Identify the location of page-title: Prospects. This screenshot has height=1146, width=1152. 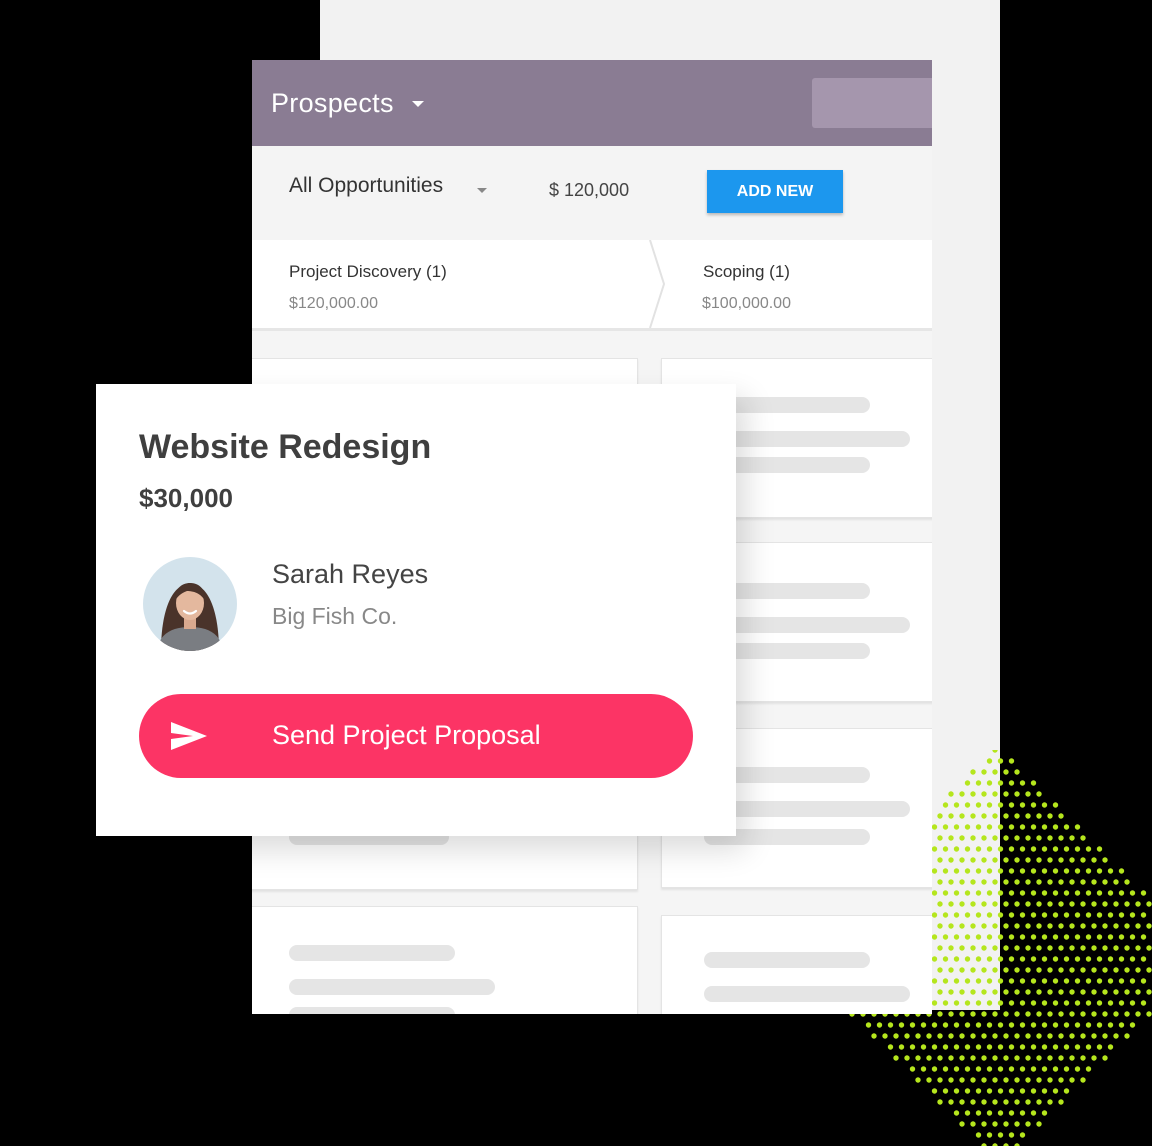
(332, 103).